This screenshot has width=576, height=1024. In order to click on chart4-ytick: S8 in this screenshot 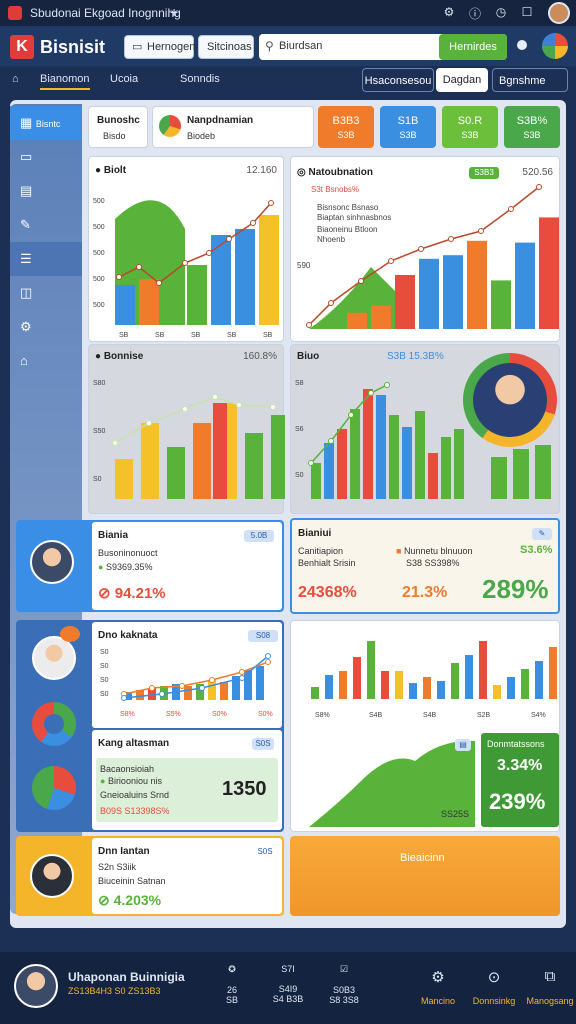, I will do `click(299, 383)`.